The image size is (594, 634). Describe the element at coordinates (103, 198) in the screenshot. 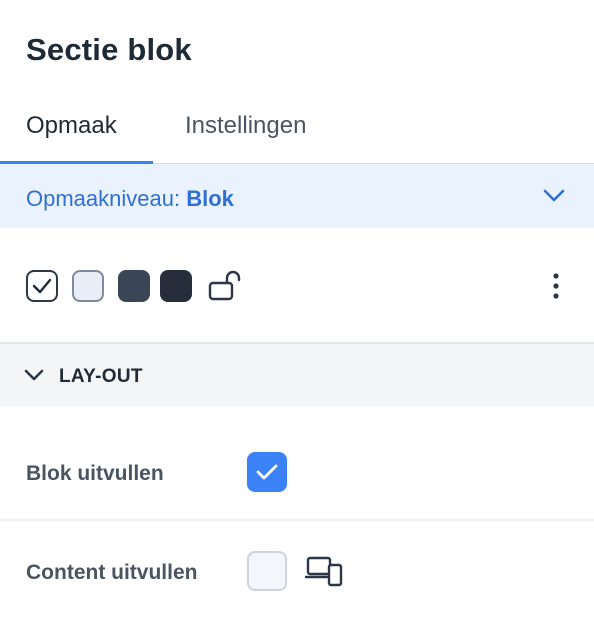

I see `style-level-prefix: Opmaakniveau:` at that location.